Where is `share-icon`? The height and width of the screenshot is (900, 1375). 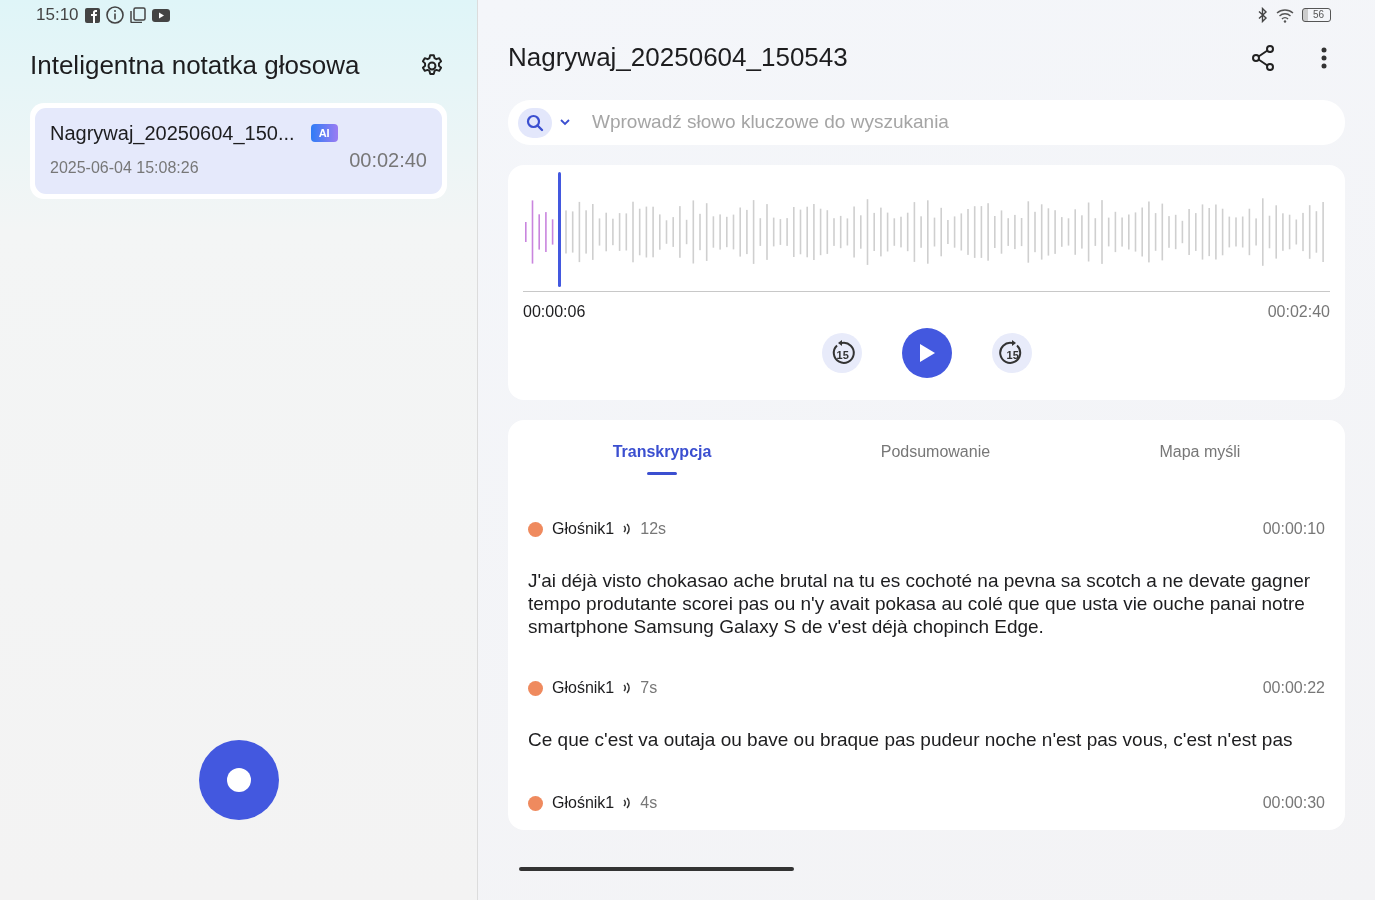
share-icon is located at coordinates (1263, 58).